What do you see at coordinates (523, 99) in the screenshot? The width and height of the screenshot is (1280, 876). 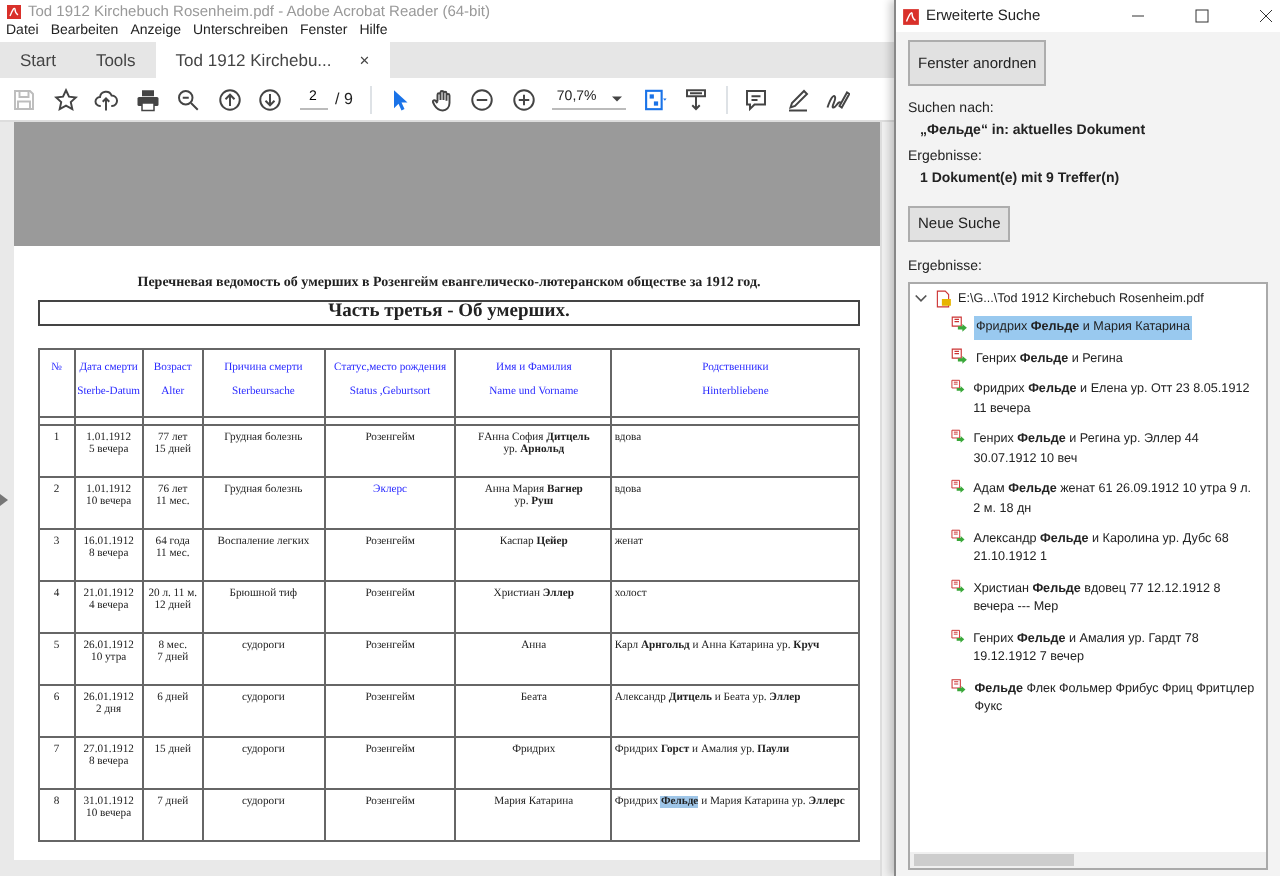 I see `zoom-in-icon` at bounding box center [523, 99].